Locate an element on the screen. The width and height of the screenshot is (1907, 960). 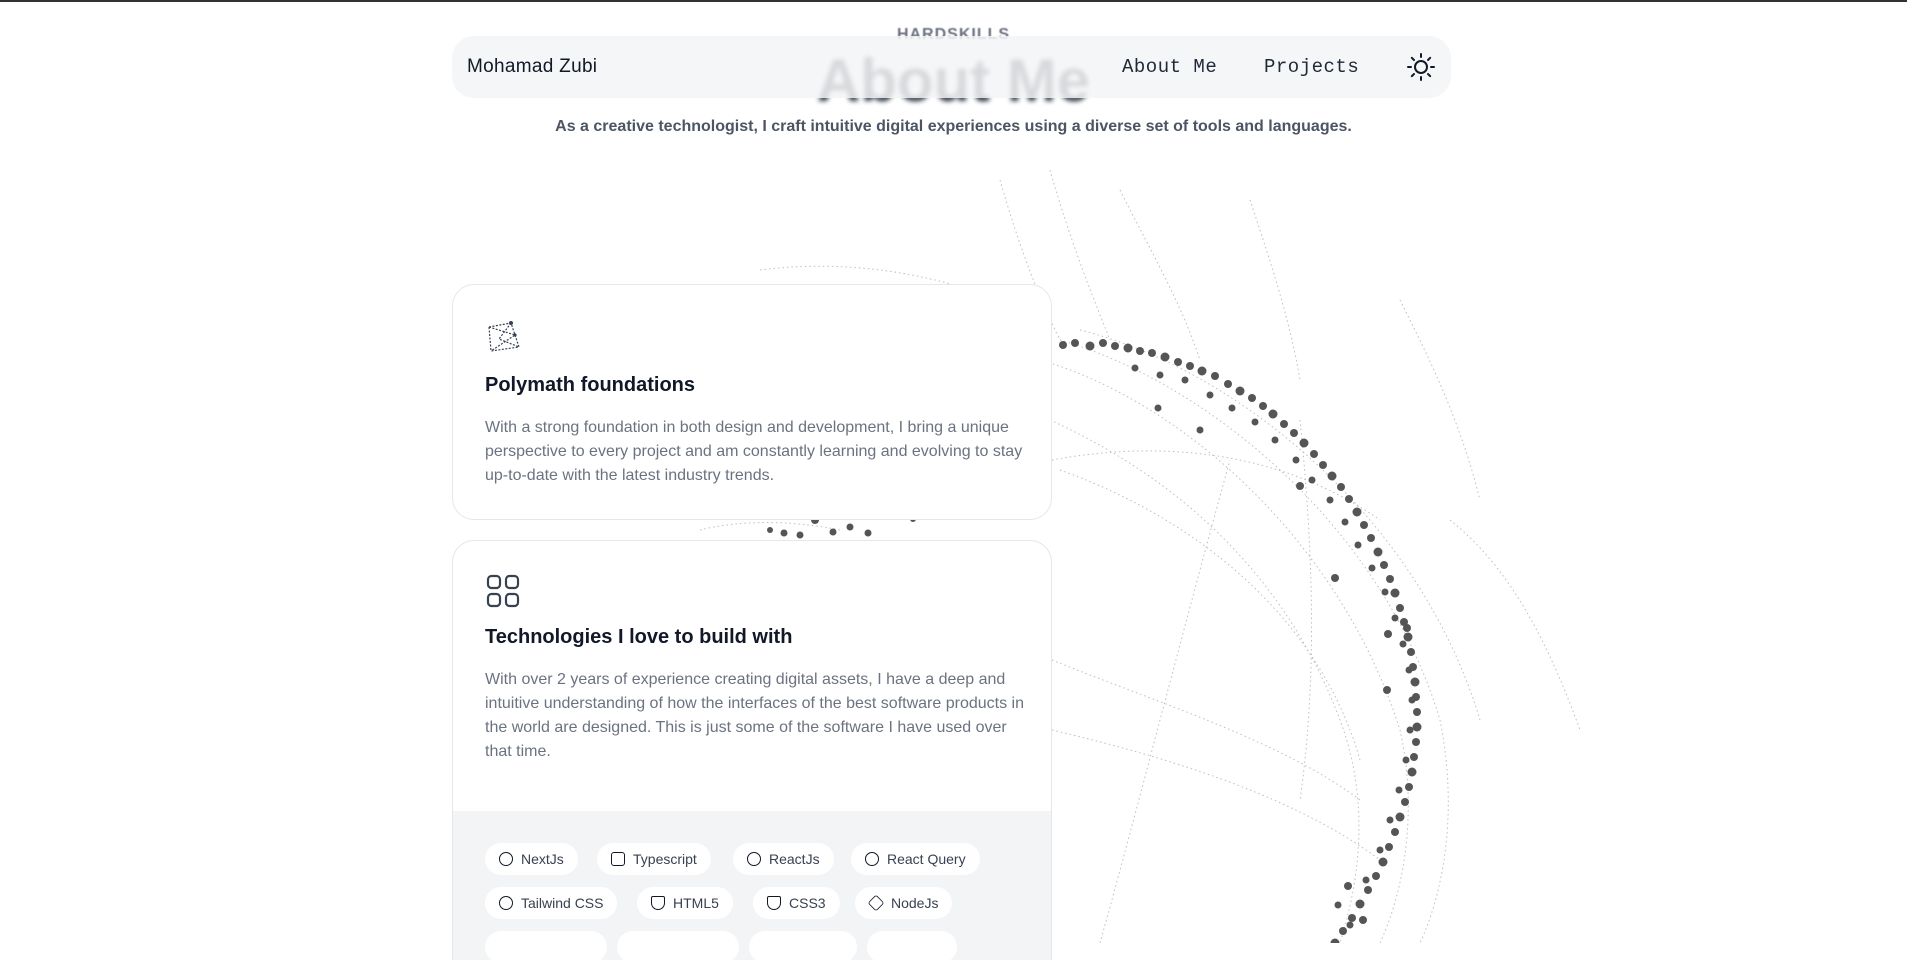
tech-label: NodeJs is located at coordinates (915, 903).